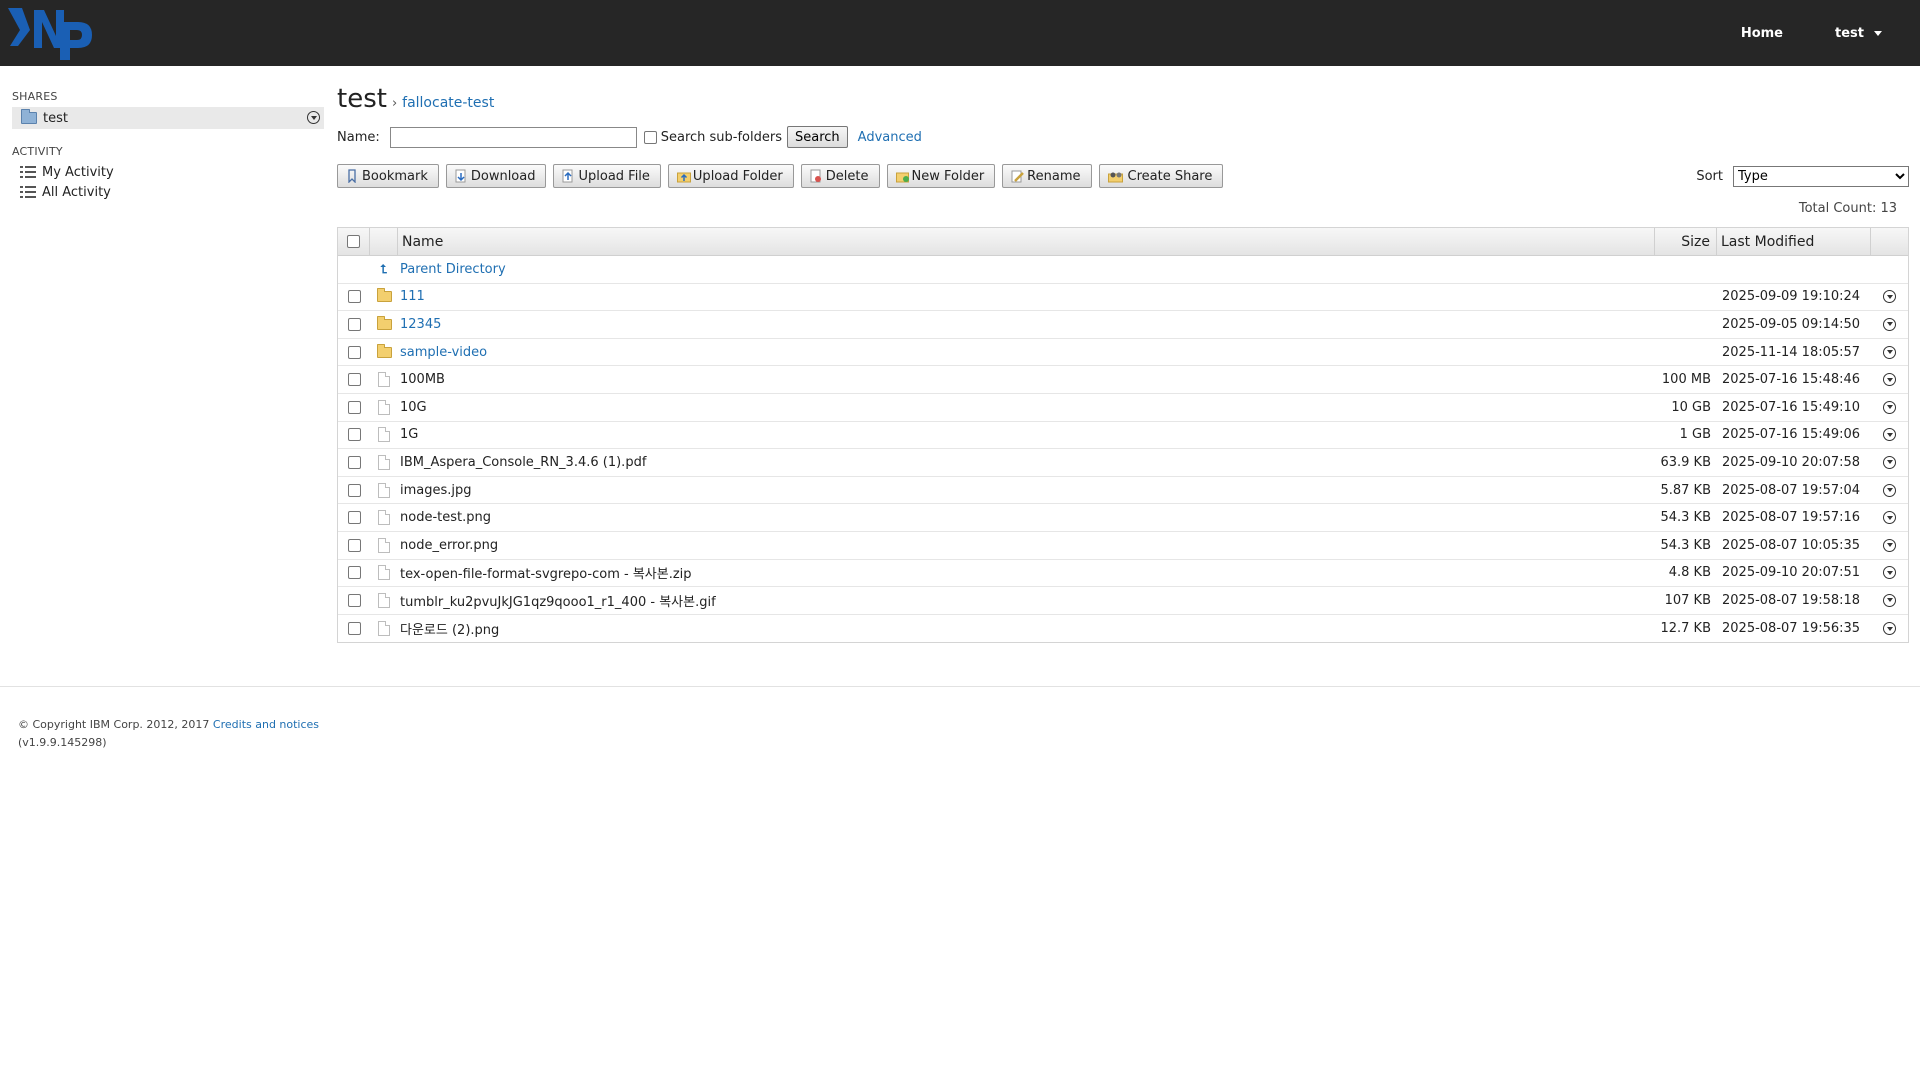 Image resolution: width=1920 pixels, height=1080 pixels. What do you see at coordinates (168, 172) in the screenshot?
I see `sidebar-item-my-activity: My Activity` at bounding box center [168, 172].